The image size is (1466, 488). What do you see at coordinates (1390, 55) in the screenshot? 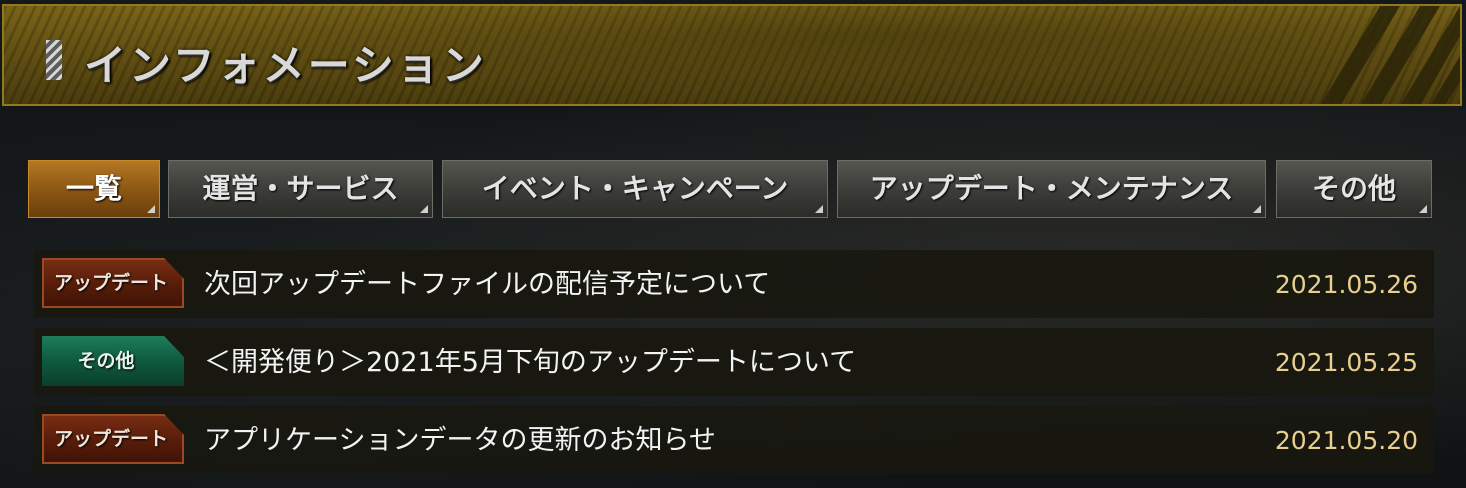
I see `header-stripe-decoration` at bounding box center [1390, 55].